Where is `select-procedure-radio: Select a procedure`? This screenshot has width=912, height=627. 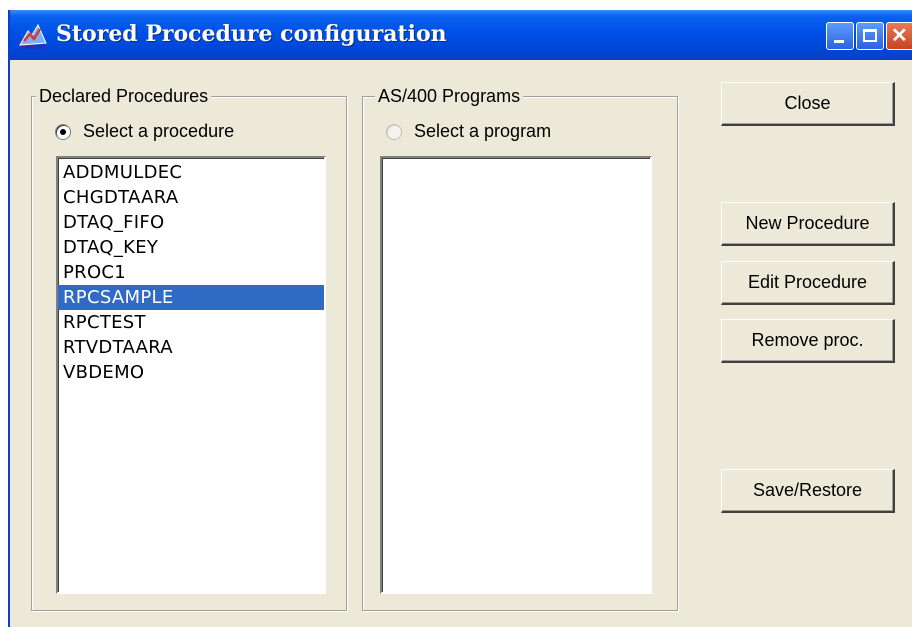 select-procedure-radio: Select a procedure is located at coordinates (144, 131).